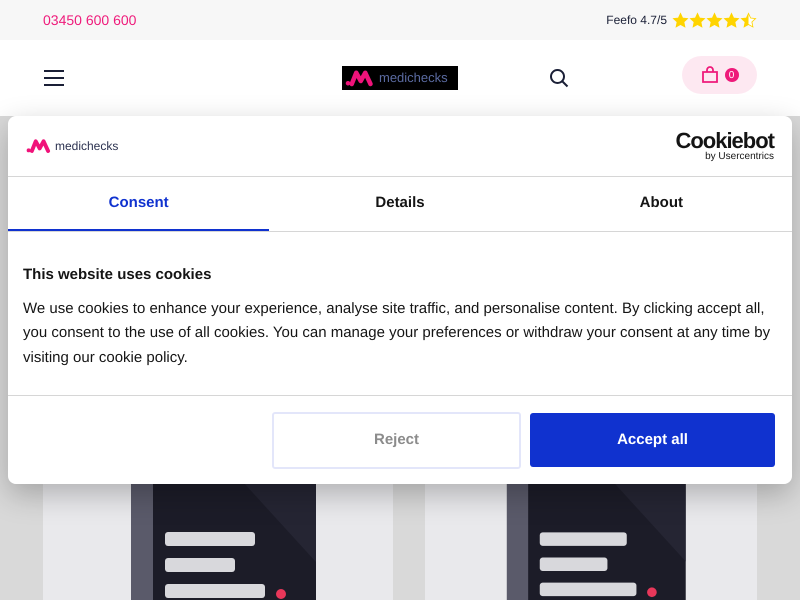  What do you see at coordinates (709, 75) in the screenshot?
I see `bag-icon` at bounding box center [709, 75].